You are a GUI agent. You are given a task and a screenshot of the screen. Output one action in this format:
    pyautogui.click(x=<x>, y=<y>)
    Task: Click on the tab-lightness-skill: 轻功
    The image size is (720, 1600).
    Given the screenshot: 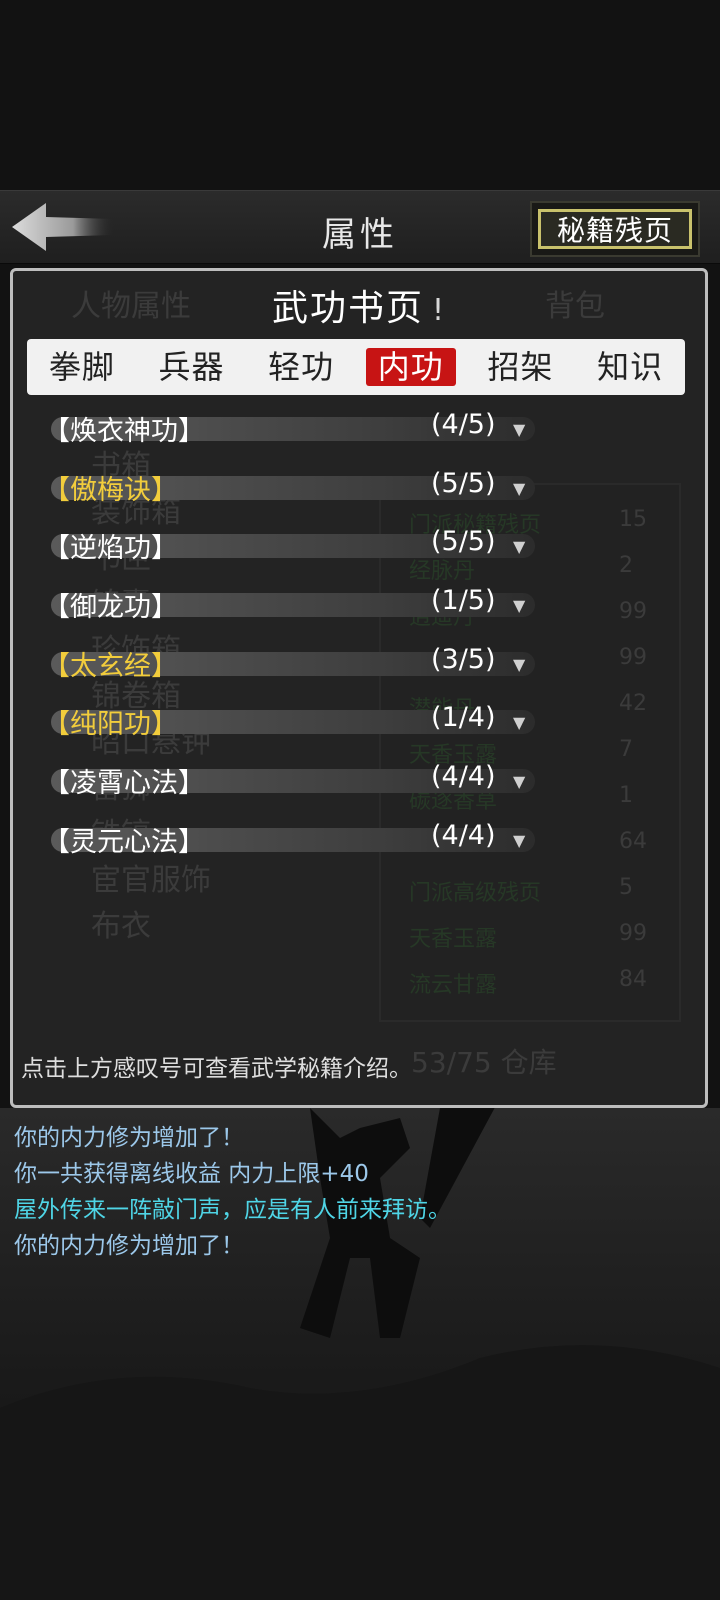 What is the action you would take?
    pyautogui.click(x=301, y=367)
    